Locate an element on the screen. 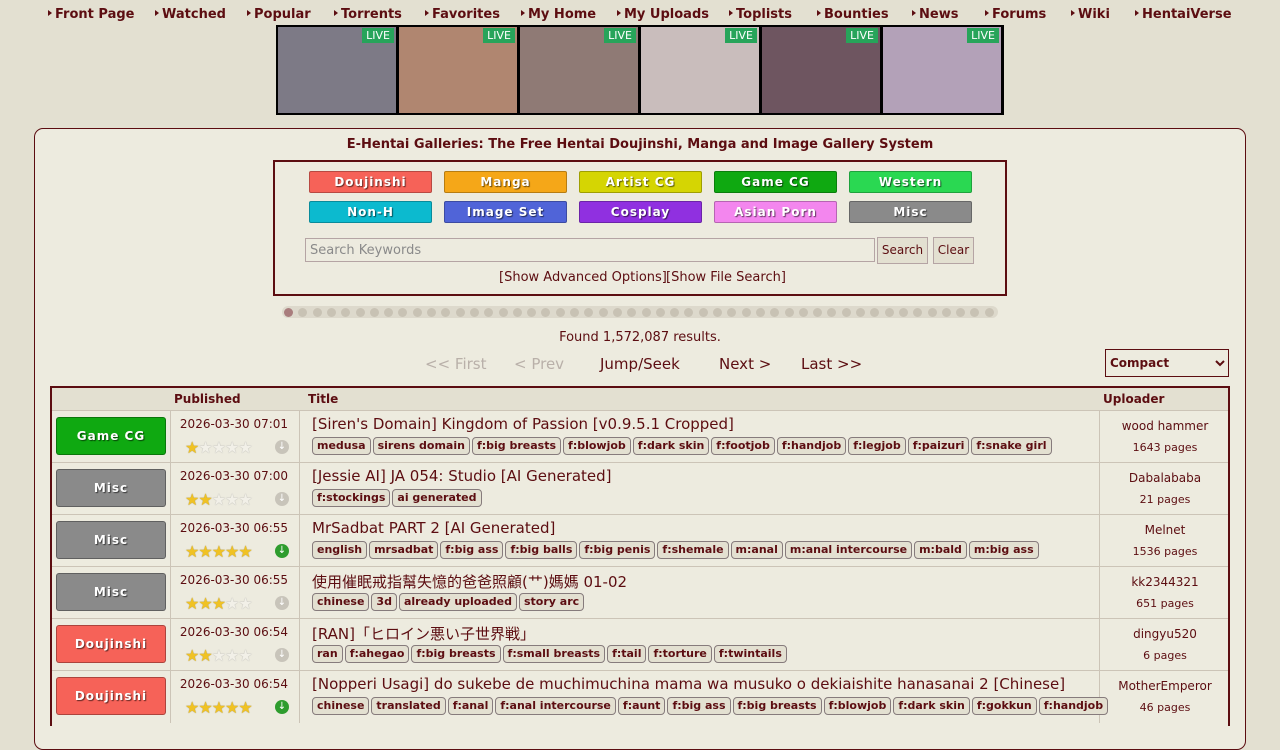  tag: 3d is located at coordinates (384, 602).